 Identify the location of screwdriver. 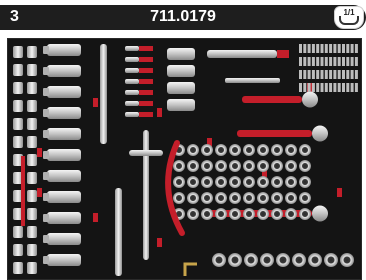
(242, 54).